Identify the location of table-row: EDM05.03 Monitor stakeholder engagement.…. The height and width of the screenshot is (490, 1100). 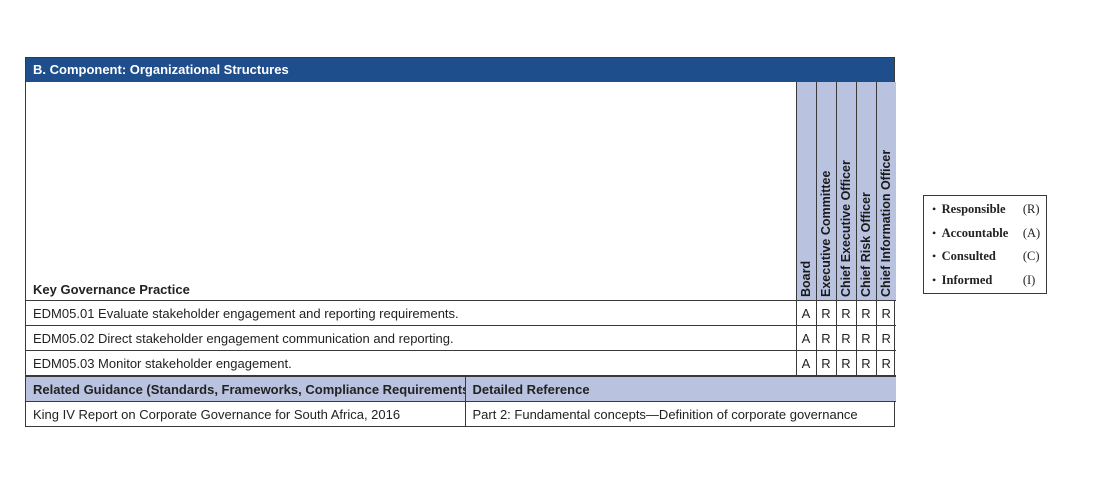
(461, 363).